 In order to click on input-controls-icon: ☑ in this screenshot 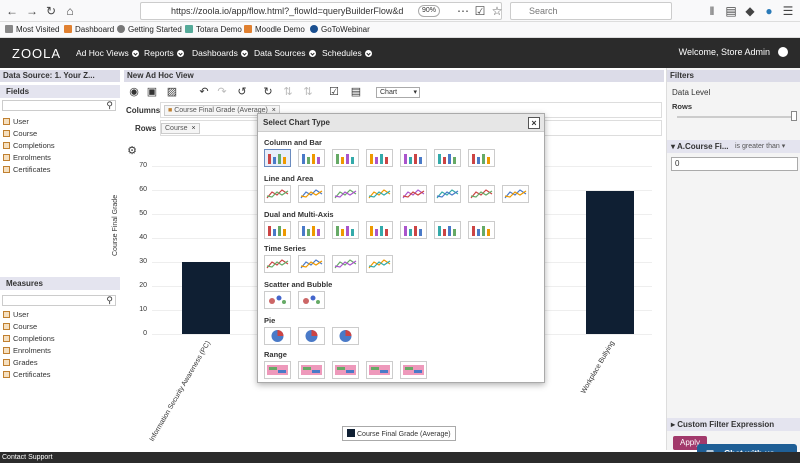, I will do `click(334, 92)`.